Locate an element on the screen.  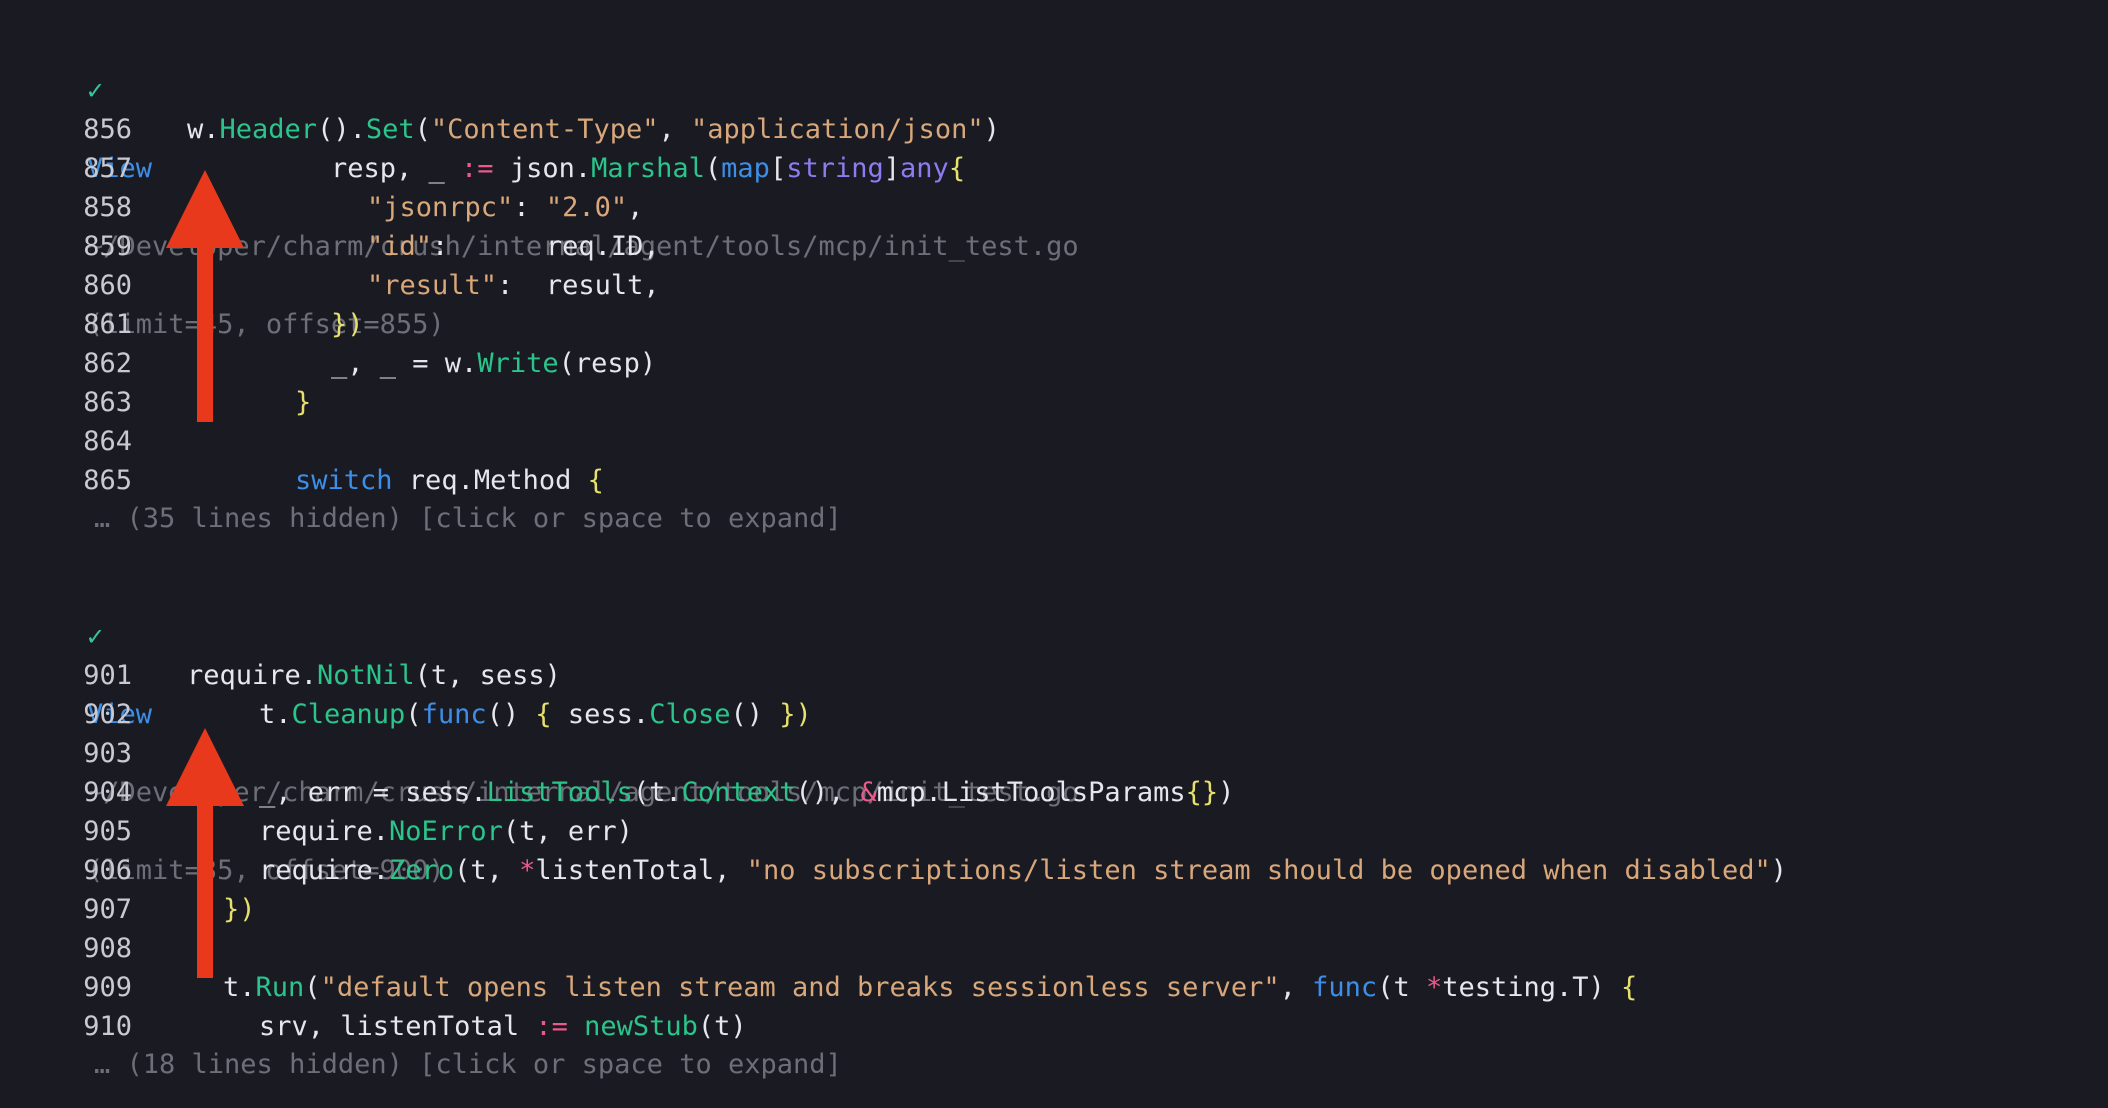
code-token: require. is located at coordinates (324, 870).